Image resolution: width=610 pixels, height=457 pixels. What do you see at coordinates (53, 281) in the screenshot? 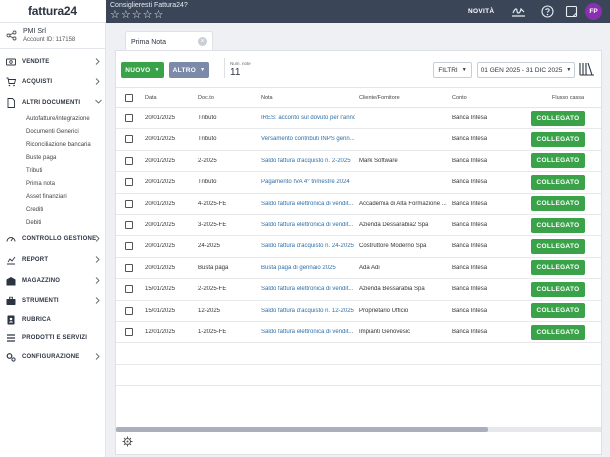
I see `sidebar-item-magazzino: MAGAZZINO` at bounding box center [53, 281].